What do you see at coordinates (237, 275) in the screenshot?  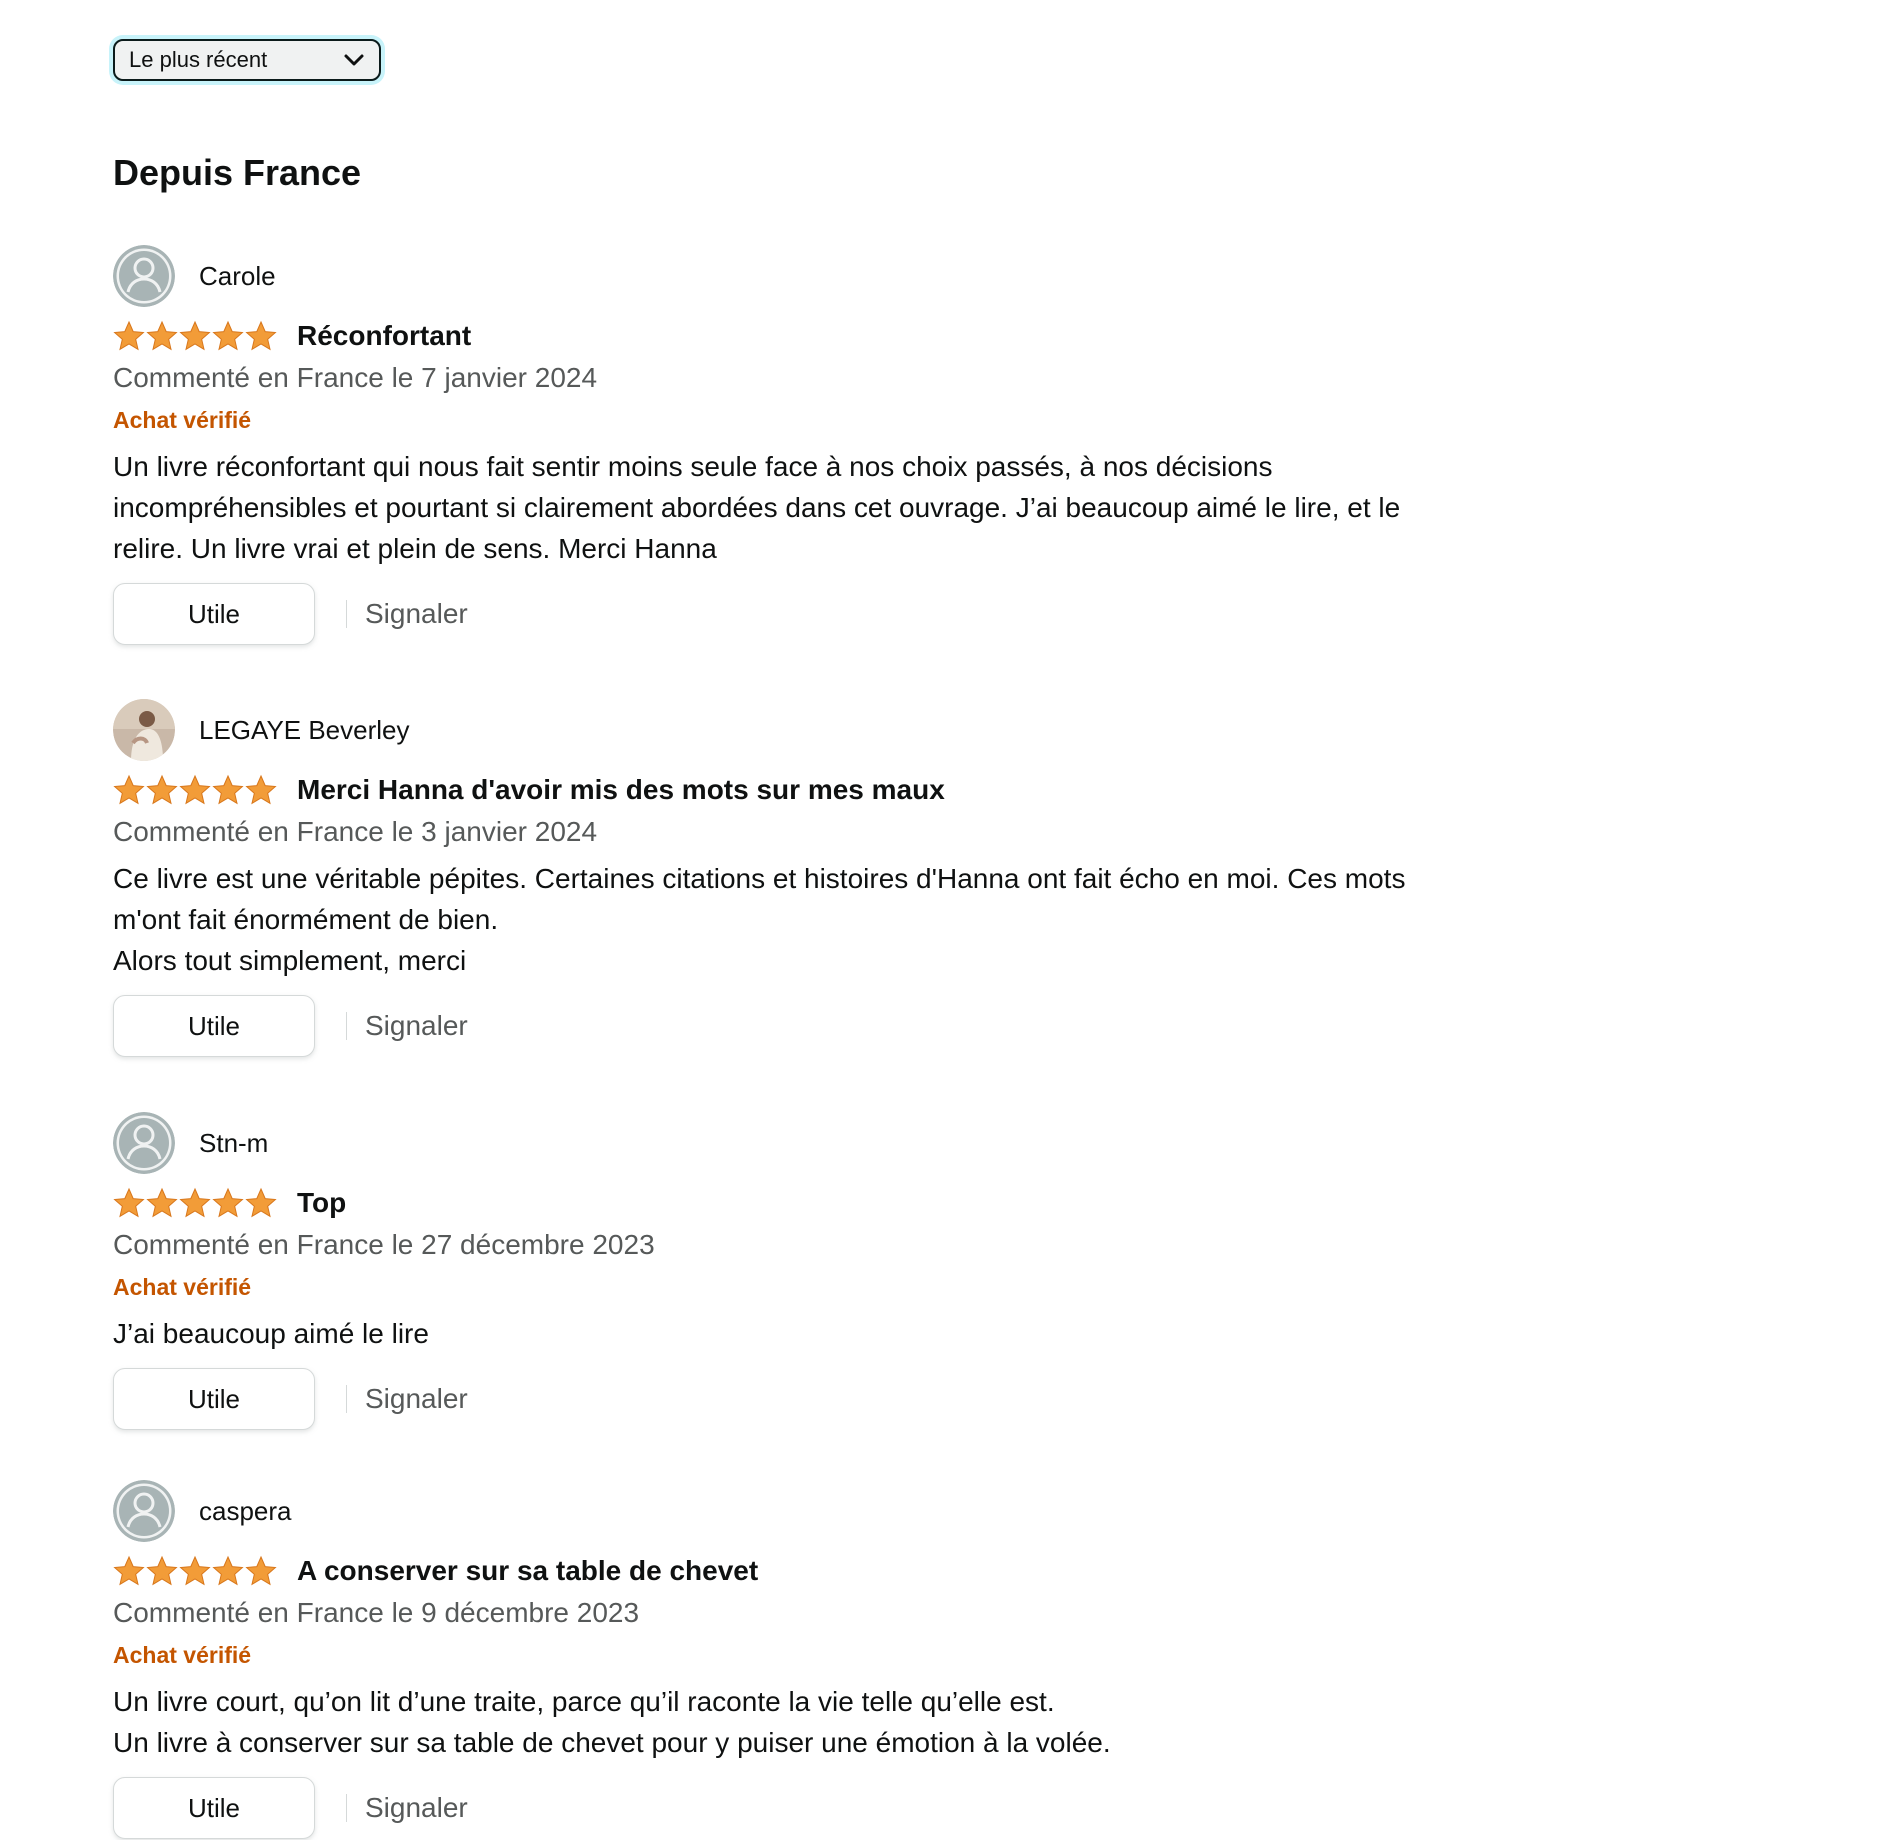 I see `reviewer-name: Carole` at bounding box center [237, 275].